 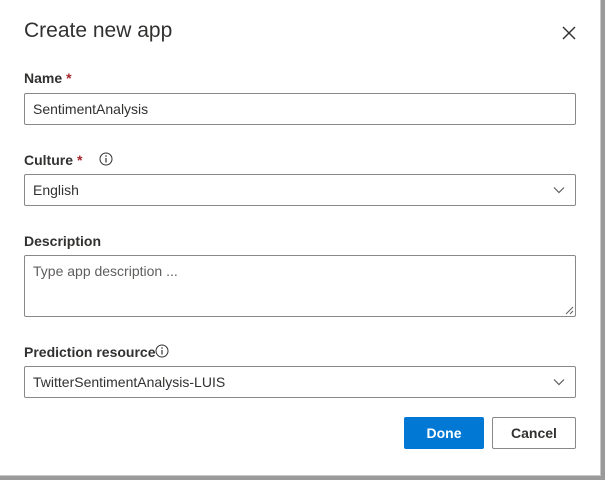 I want to click on culture-selected-value: English, so click(x=56, y=190).